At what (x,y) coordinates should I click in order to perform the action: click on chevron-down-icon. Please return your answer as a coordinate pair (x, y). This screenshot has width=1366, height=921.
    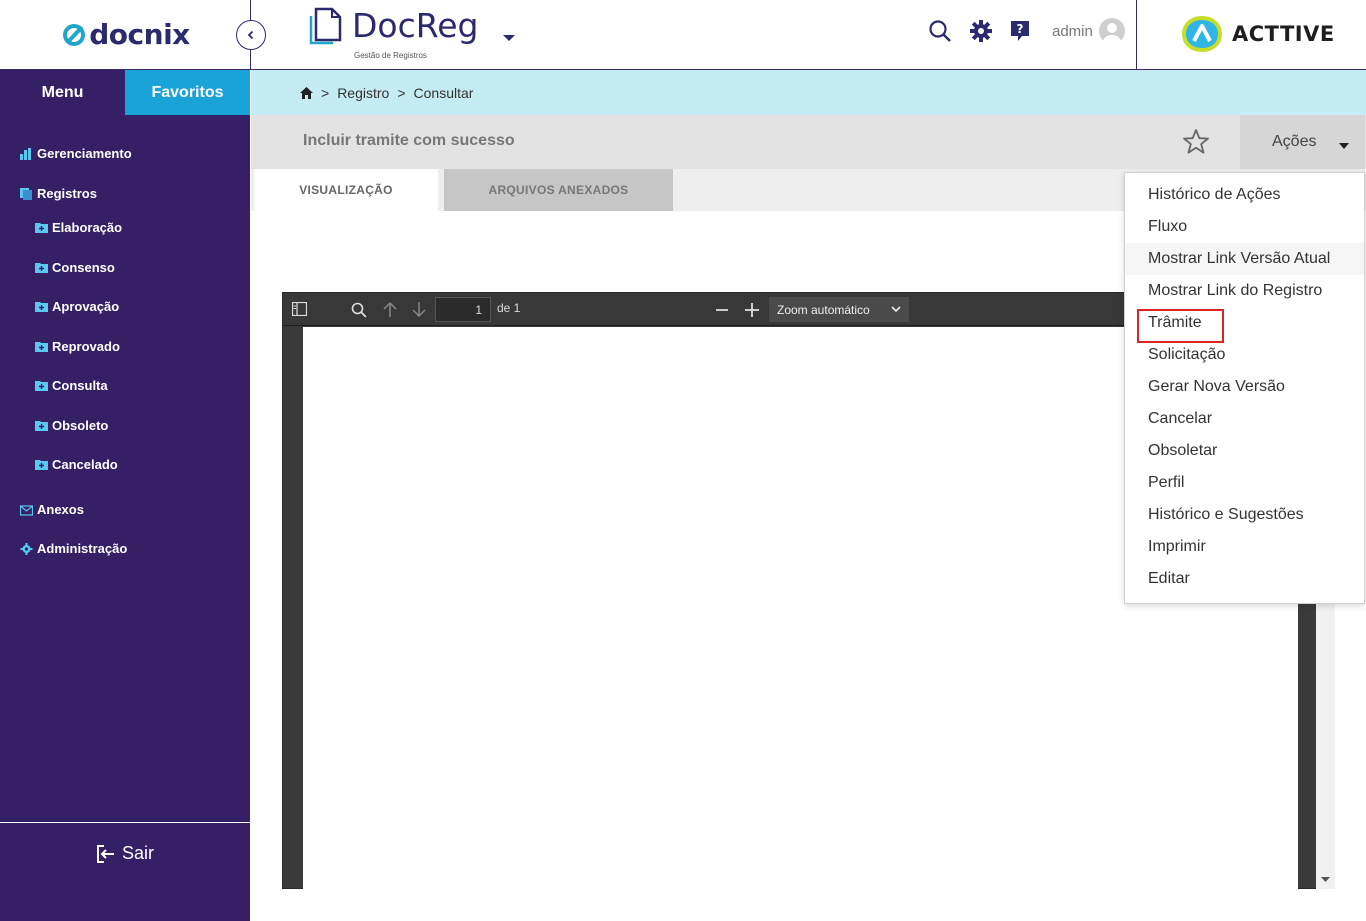
    Looking at the image, I should click on (896, 309).